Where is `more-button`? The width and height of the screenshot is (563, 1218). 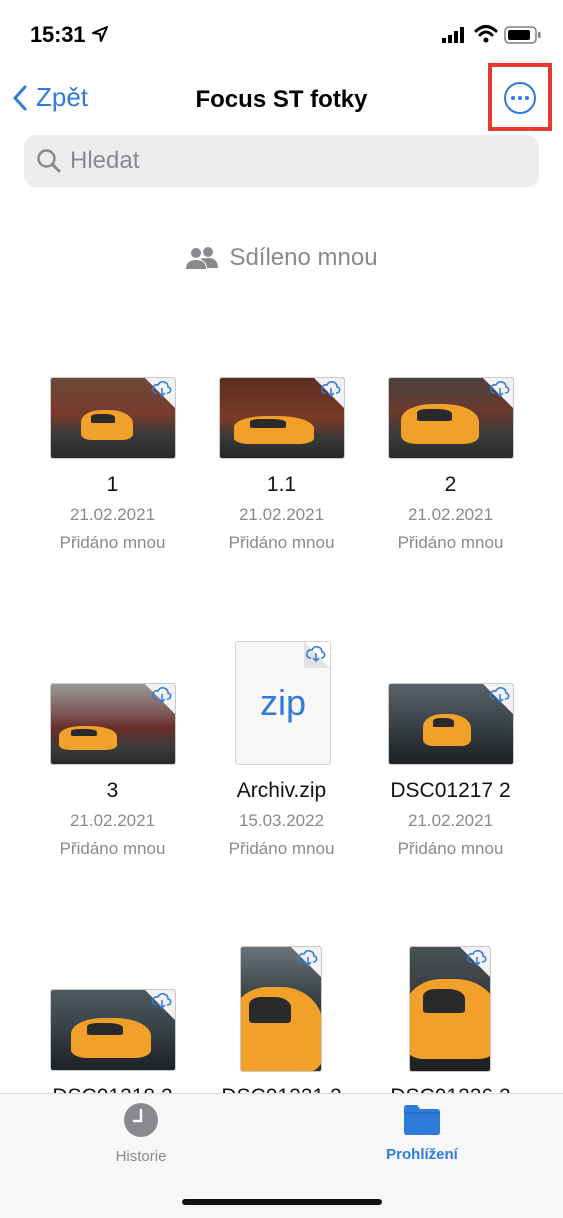 more-button is located at coordinates (520, 98).